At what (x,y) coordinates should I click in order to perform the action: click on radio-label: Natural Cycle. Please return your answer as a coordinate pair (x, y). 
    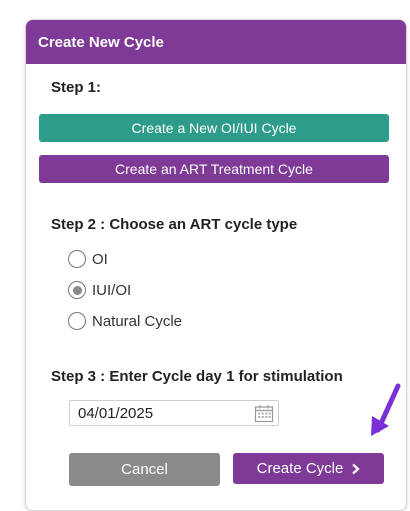
    Looking at the image, I should click on (137, 321).